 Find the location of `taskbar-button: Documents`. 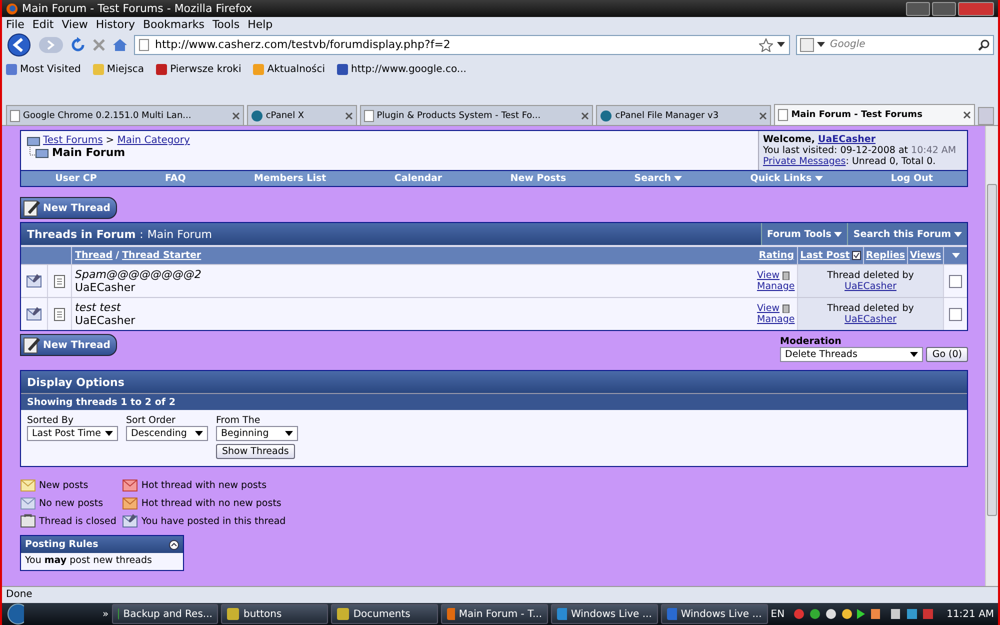

taskbar-button: Documents is located at coordinates (384, 614).